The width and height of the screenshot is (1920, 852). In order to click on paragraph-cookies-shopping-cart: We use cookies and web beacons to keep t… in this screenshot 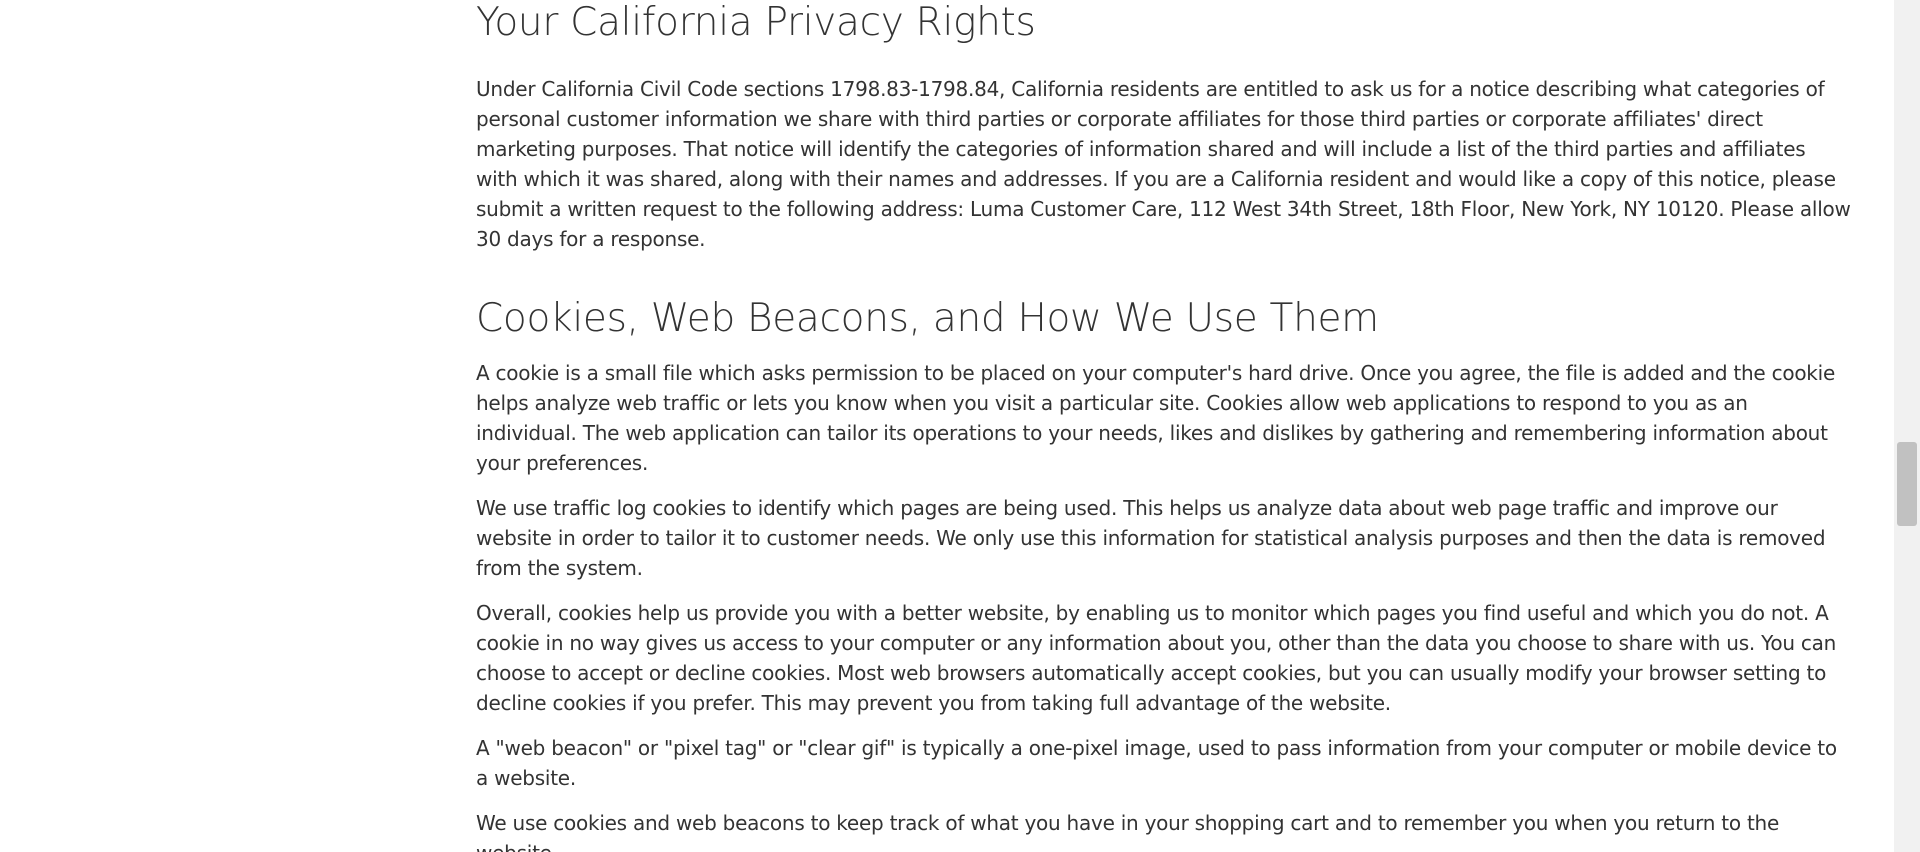, I will do `click(1128, 831)`.